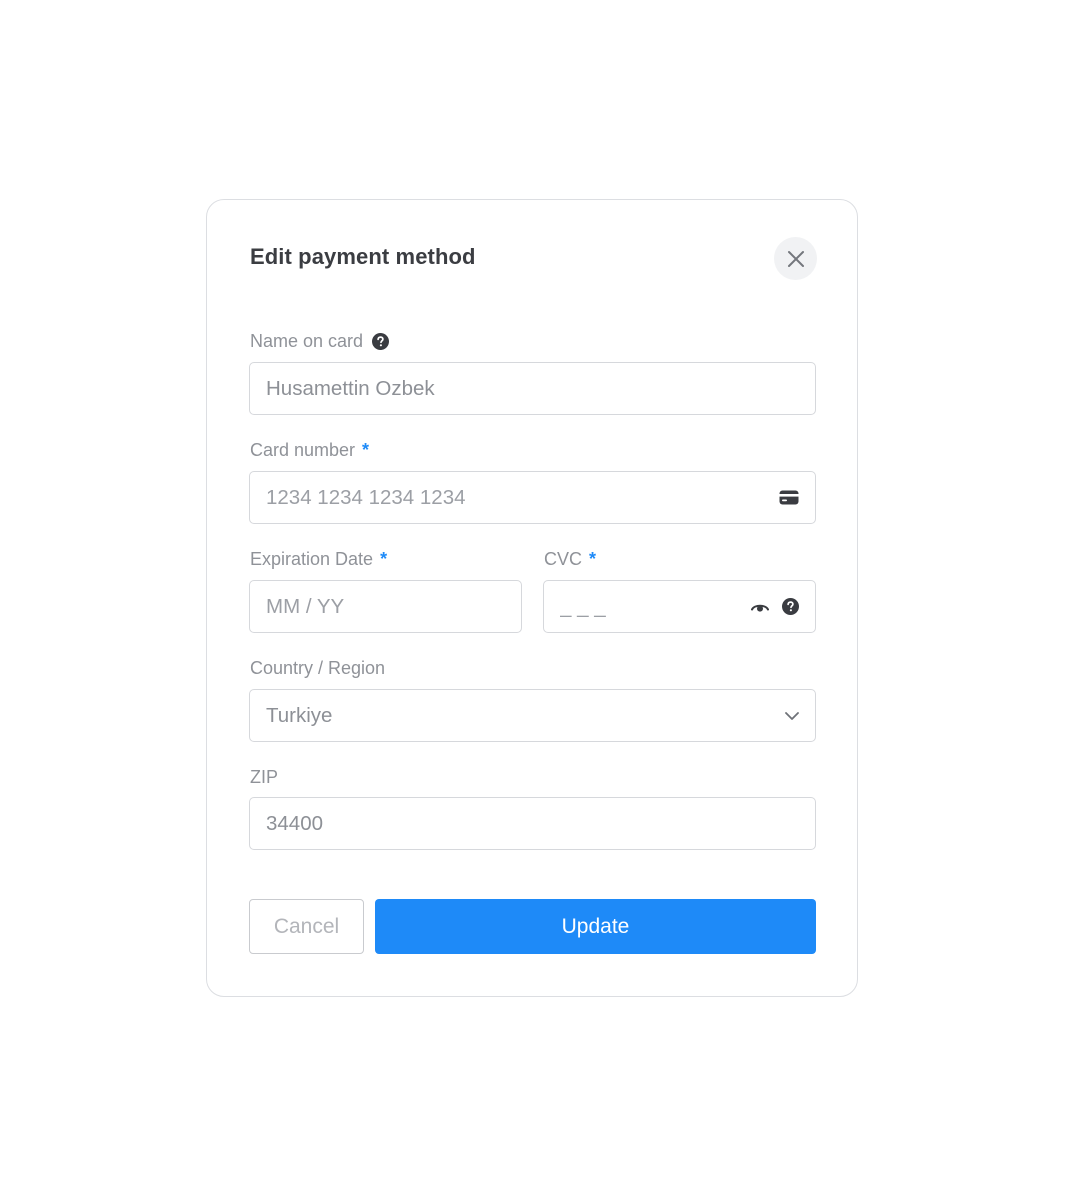 Image resolution: width=1066 pixels, height=1200 pixels. What do you see at coordinates (306, 926) in the screenshot?
I see `cancel-button: Cancel` at bounding box center [306, 926].